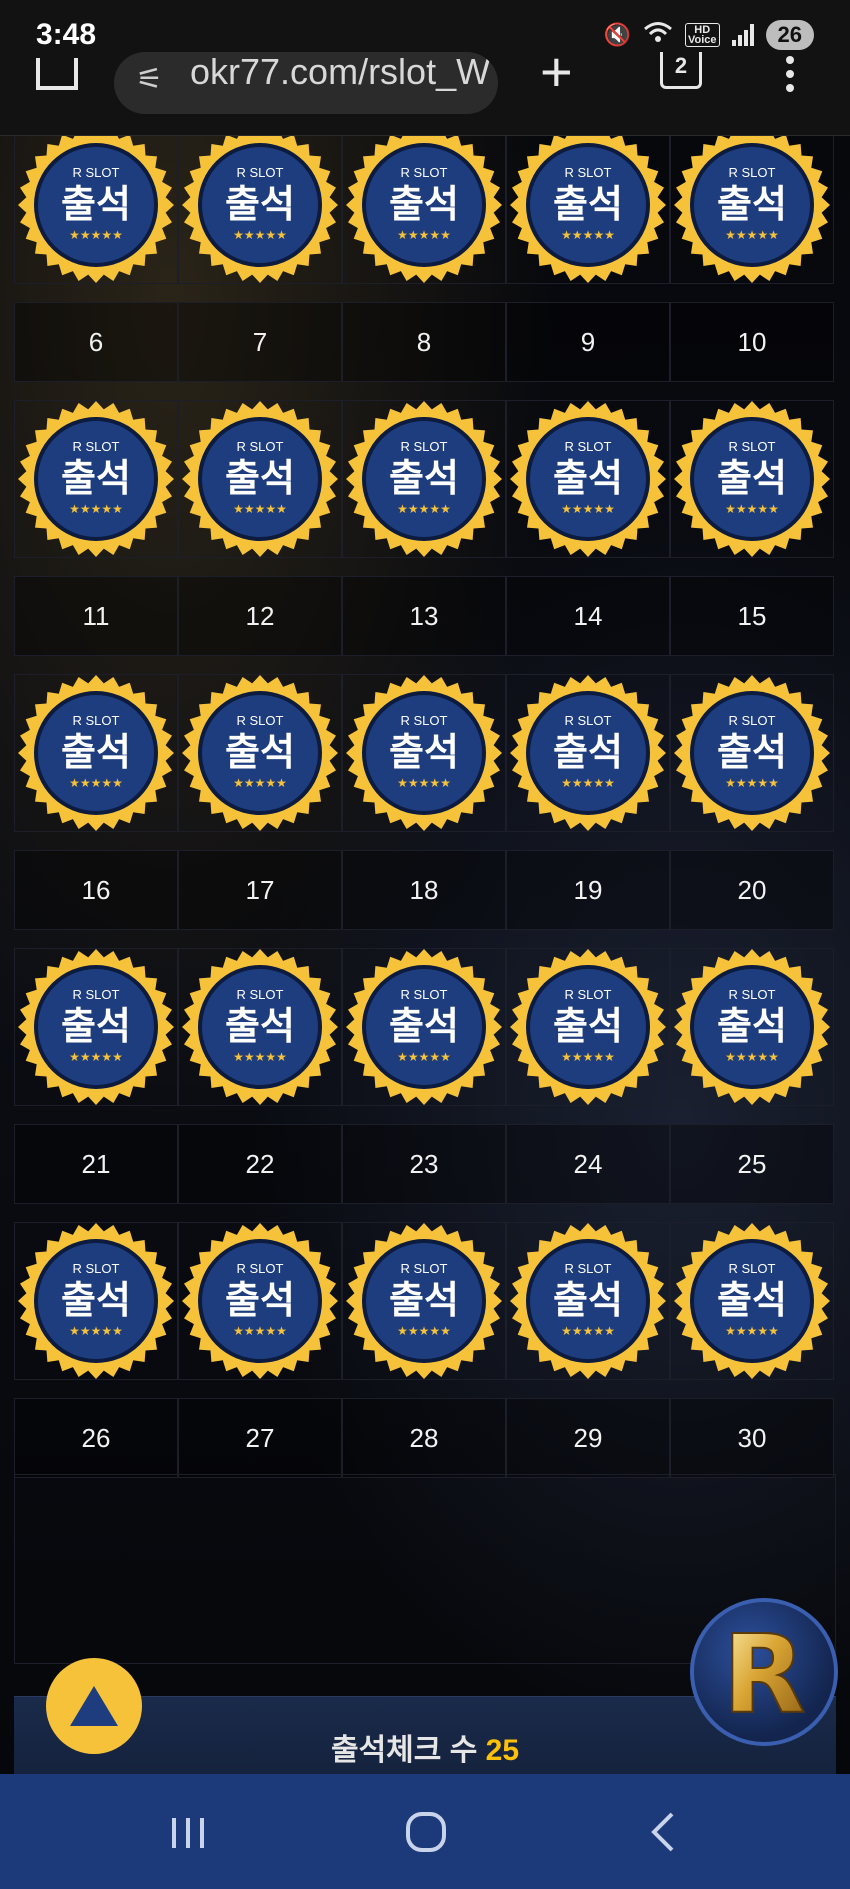 The width and height of the screenshot is (850, 1889). What do you see at coordinates (752, 1164) in the screenshot?
I see `calendar-day-number: 25` at bounding box center [752, 1164].